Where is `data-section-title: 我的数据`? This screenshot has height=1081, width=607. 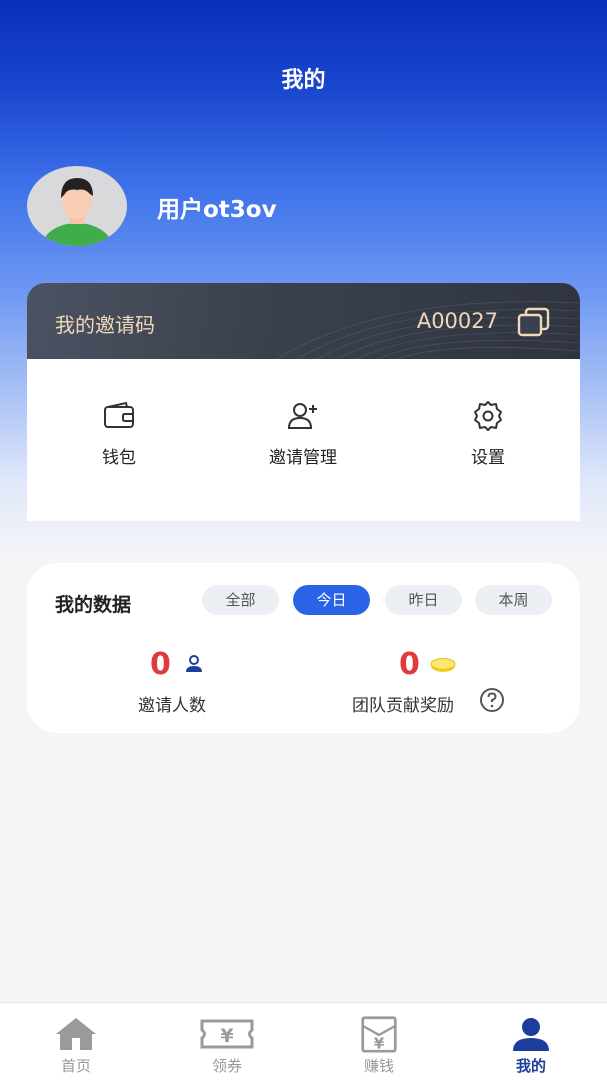 data-section-title: 我的数据 is located at coordinates (93, 605).